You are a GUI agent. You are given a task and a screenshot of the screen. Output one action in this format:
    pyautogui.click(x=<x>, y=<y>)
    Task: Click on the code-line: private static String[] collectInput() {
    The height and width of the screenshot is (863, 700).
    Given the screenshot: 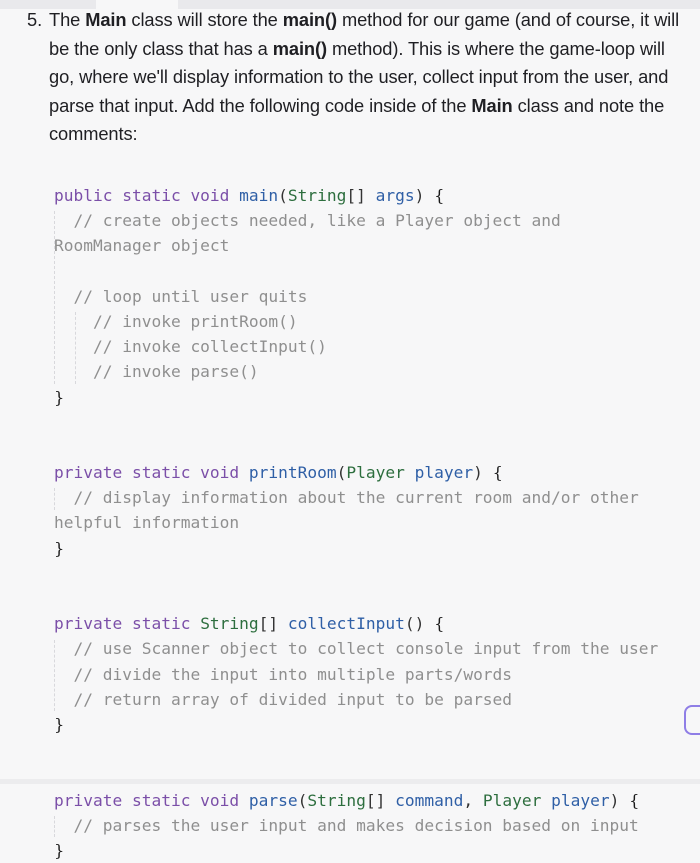 What is the action you would take?
    pyautogui.click(x=374, y=623)
    